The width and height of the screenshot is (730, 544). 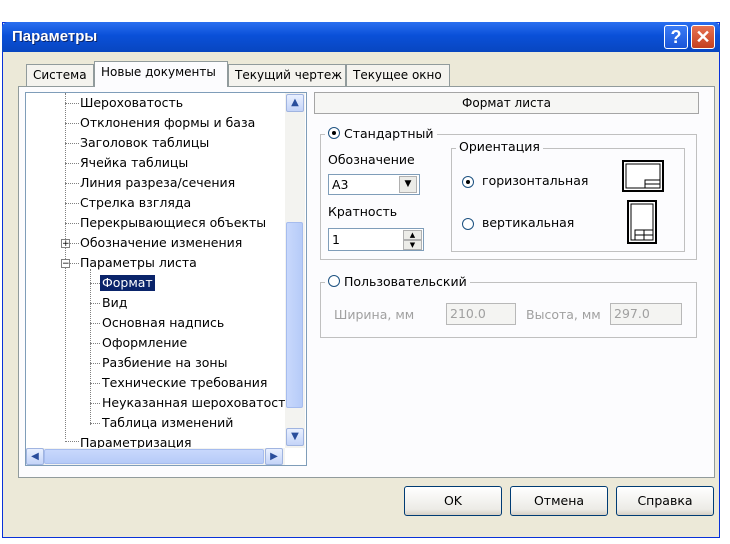 What do you see at coordinates (642, 222) in the screenshot?
I see `portrait-sheet-icon` at bounding box center [642, 222].